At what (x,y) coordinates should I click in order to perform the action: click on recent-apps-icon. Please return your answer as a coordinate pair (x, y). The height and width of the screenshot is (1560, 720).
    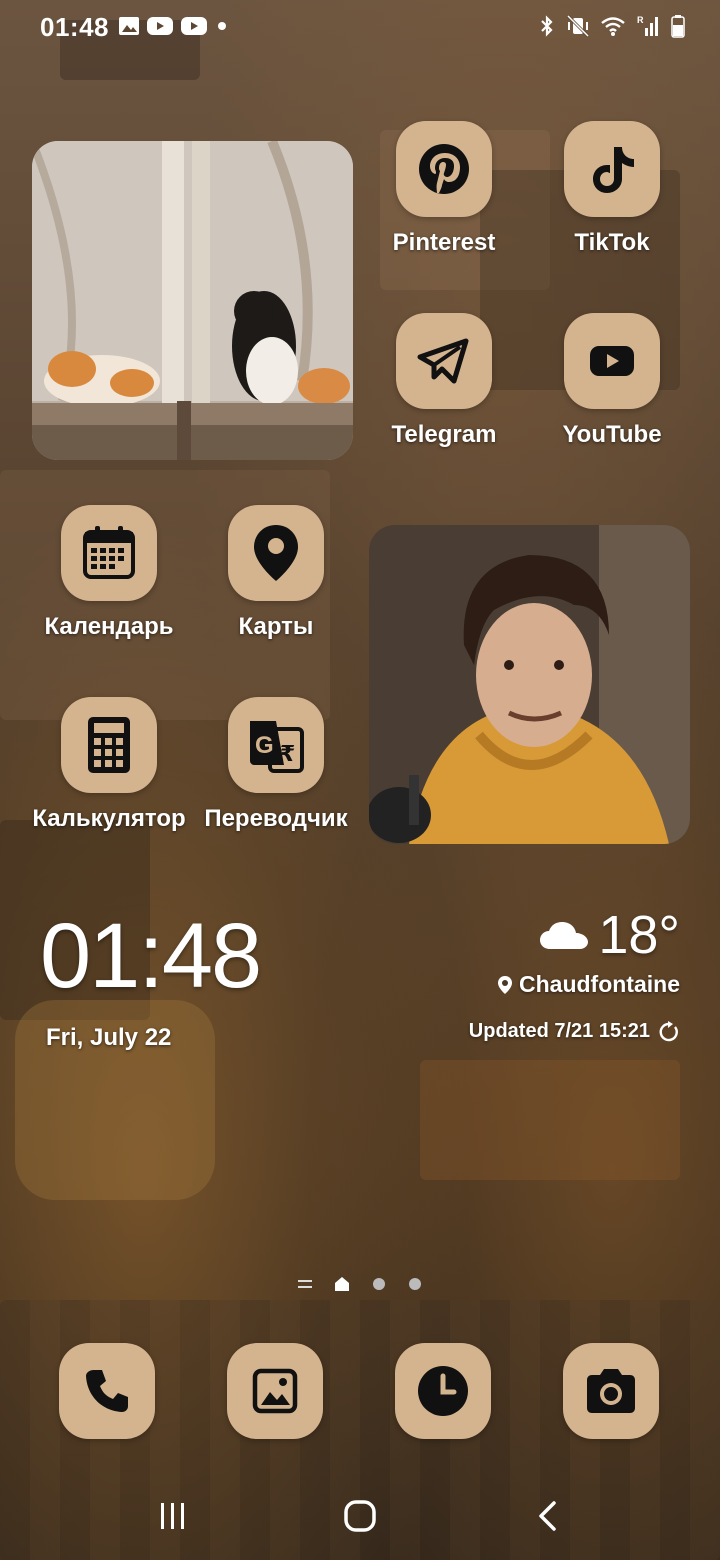
    Looking at the image, I should click on (172, 1516).